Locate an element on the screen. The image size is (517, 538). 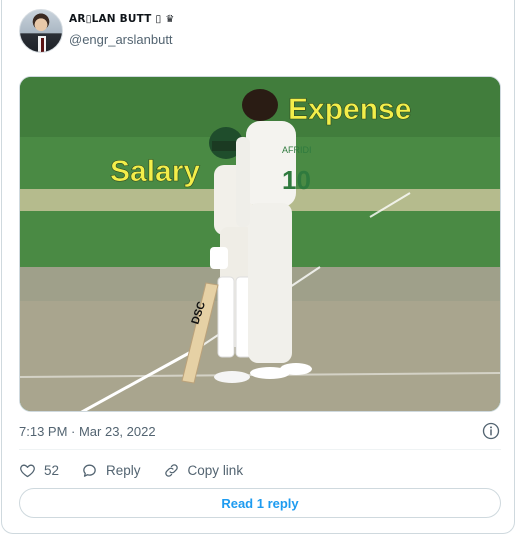
avatar-tie is located at coordinates (42, 45).